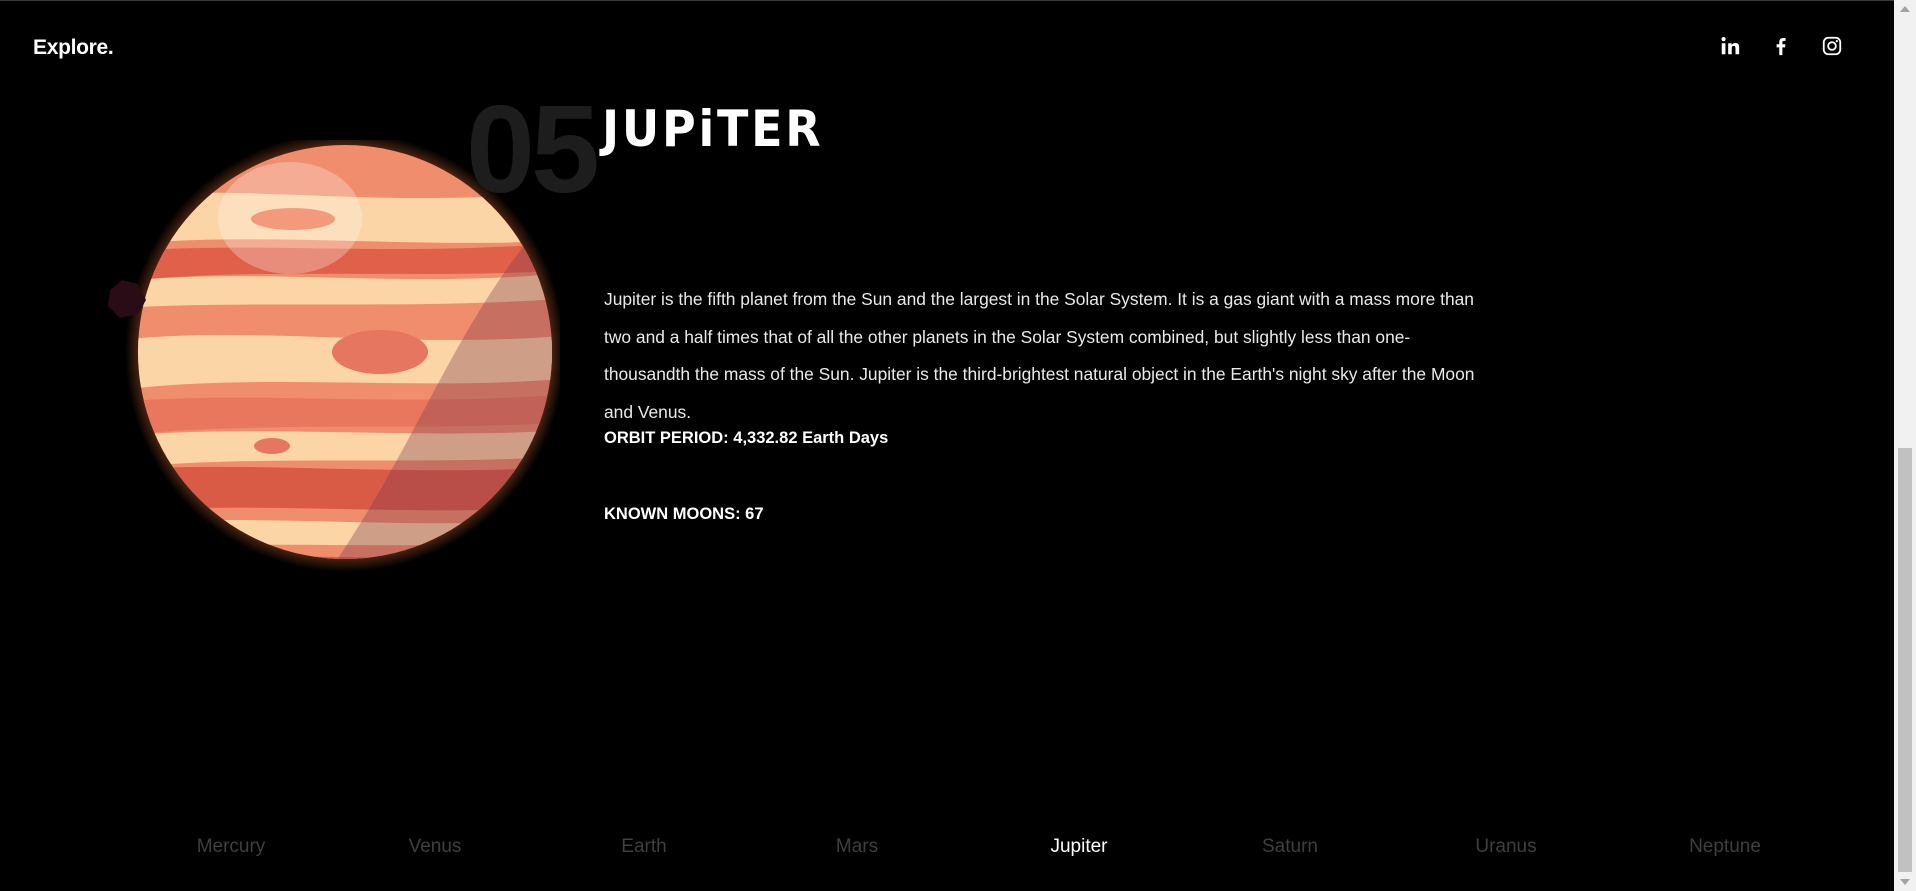 The width and height of the screenshot is (1916, 891). I want to click on known-moons-label: KNOWN MOONS:, so click(672, 514).